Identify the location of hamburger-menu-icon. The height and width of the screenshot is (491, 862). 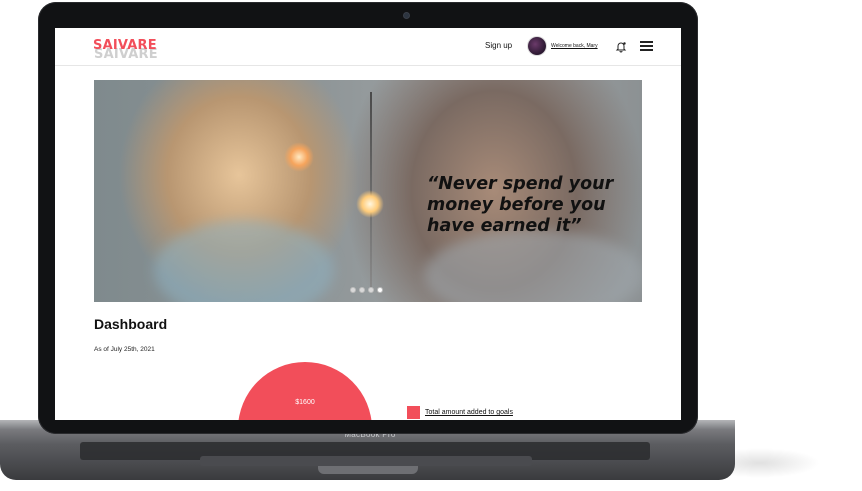
(647, 46).